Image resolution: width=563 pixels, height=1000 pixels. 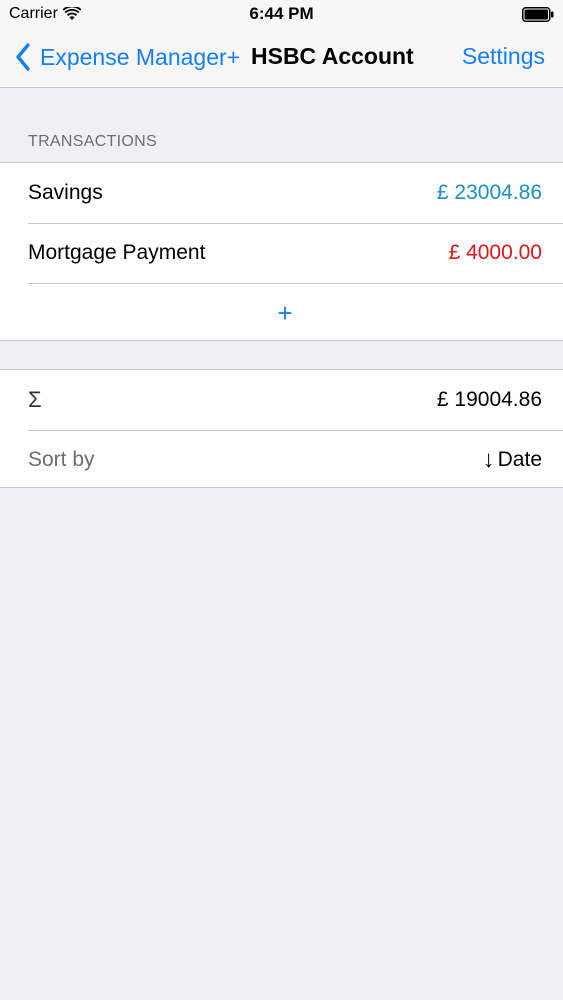 I want to click on transaction-amount: £ 23004.86, so click(x=489, y=192).